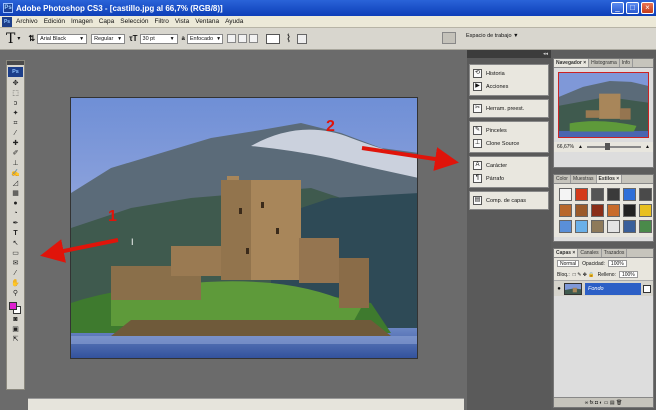 This screenshot has width=656, height=410. What do you see at coordinates (82, 21) in the screenshot?
I see `menu-imagen: Imagen` at bounding box center [82, 21].